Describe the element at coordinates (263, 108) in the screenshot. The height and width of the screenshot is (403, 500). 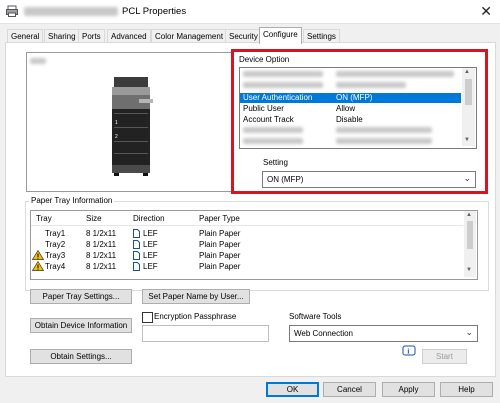
I see `option-key: Public User` at that location.